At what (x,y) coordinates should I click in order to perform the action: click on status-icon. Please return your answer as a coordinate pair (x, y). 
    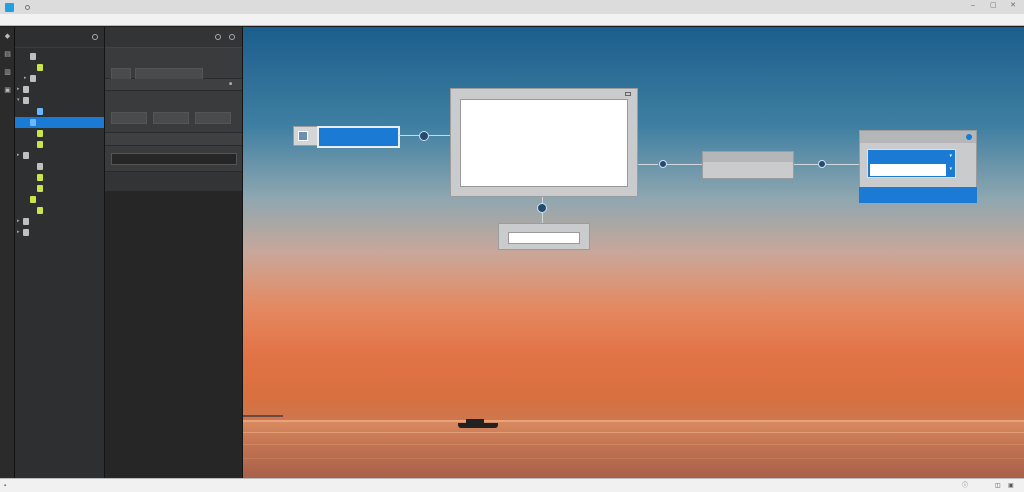
    Looking at the image, I should click on (969, 137).